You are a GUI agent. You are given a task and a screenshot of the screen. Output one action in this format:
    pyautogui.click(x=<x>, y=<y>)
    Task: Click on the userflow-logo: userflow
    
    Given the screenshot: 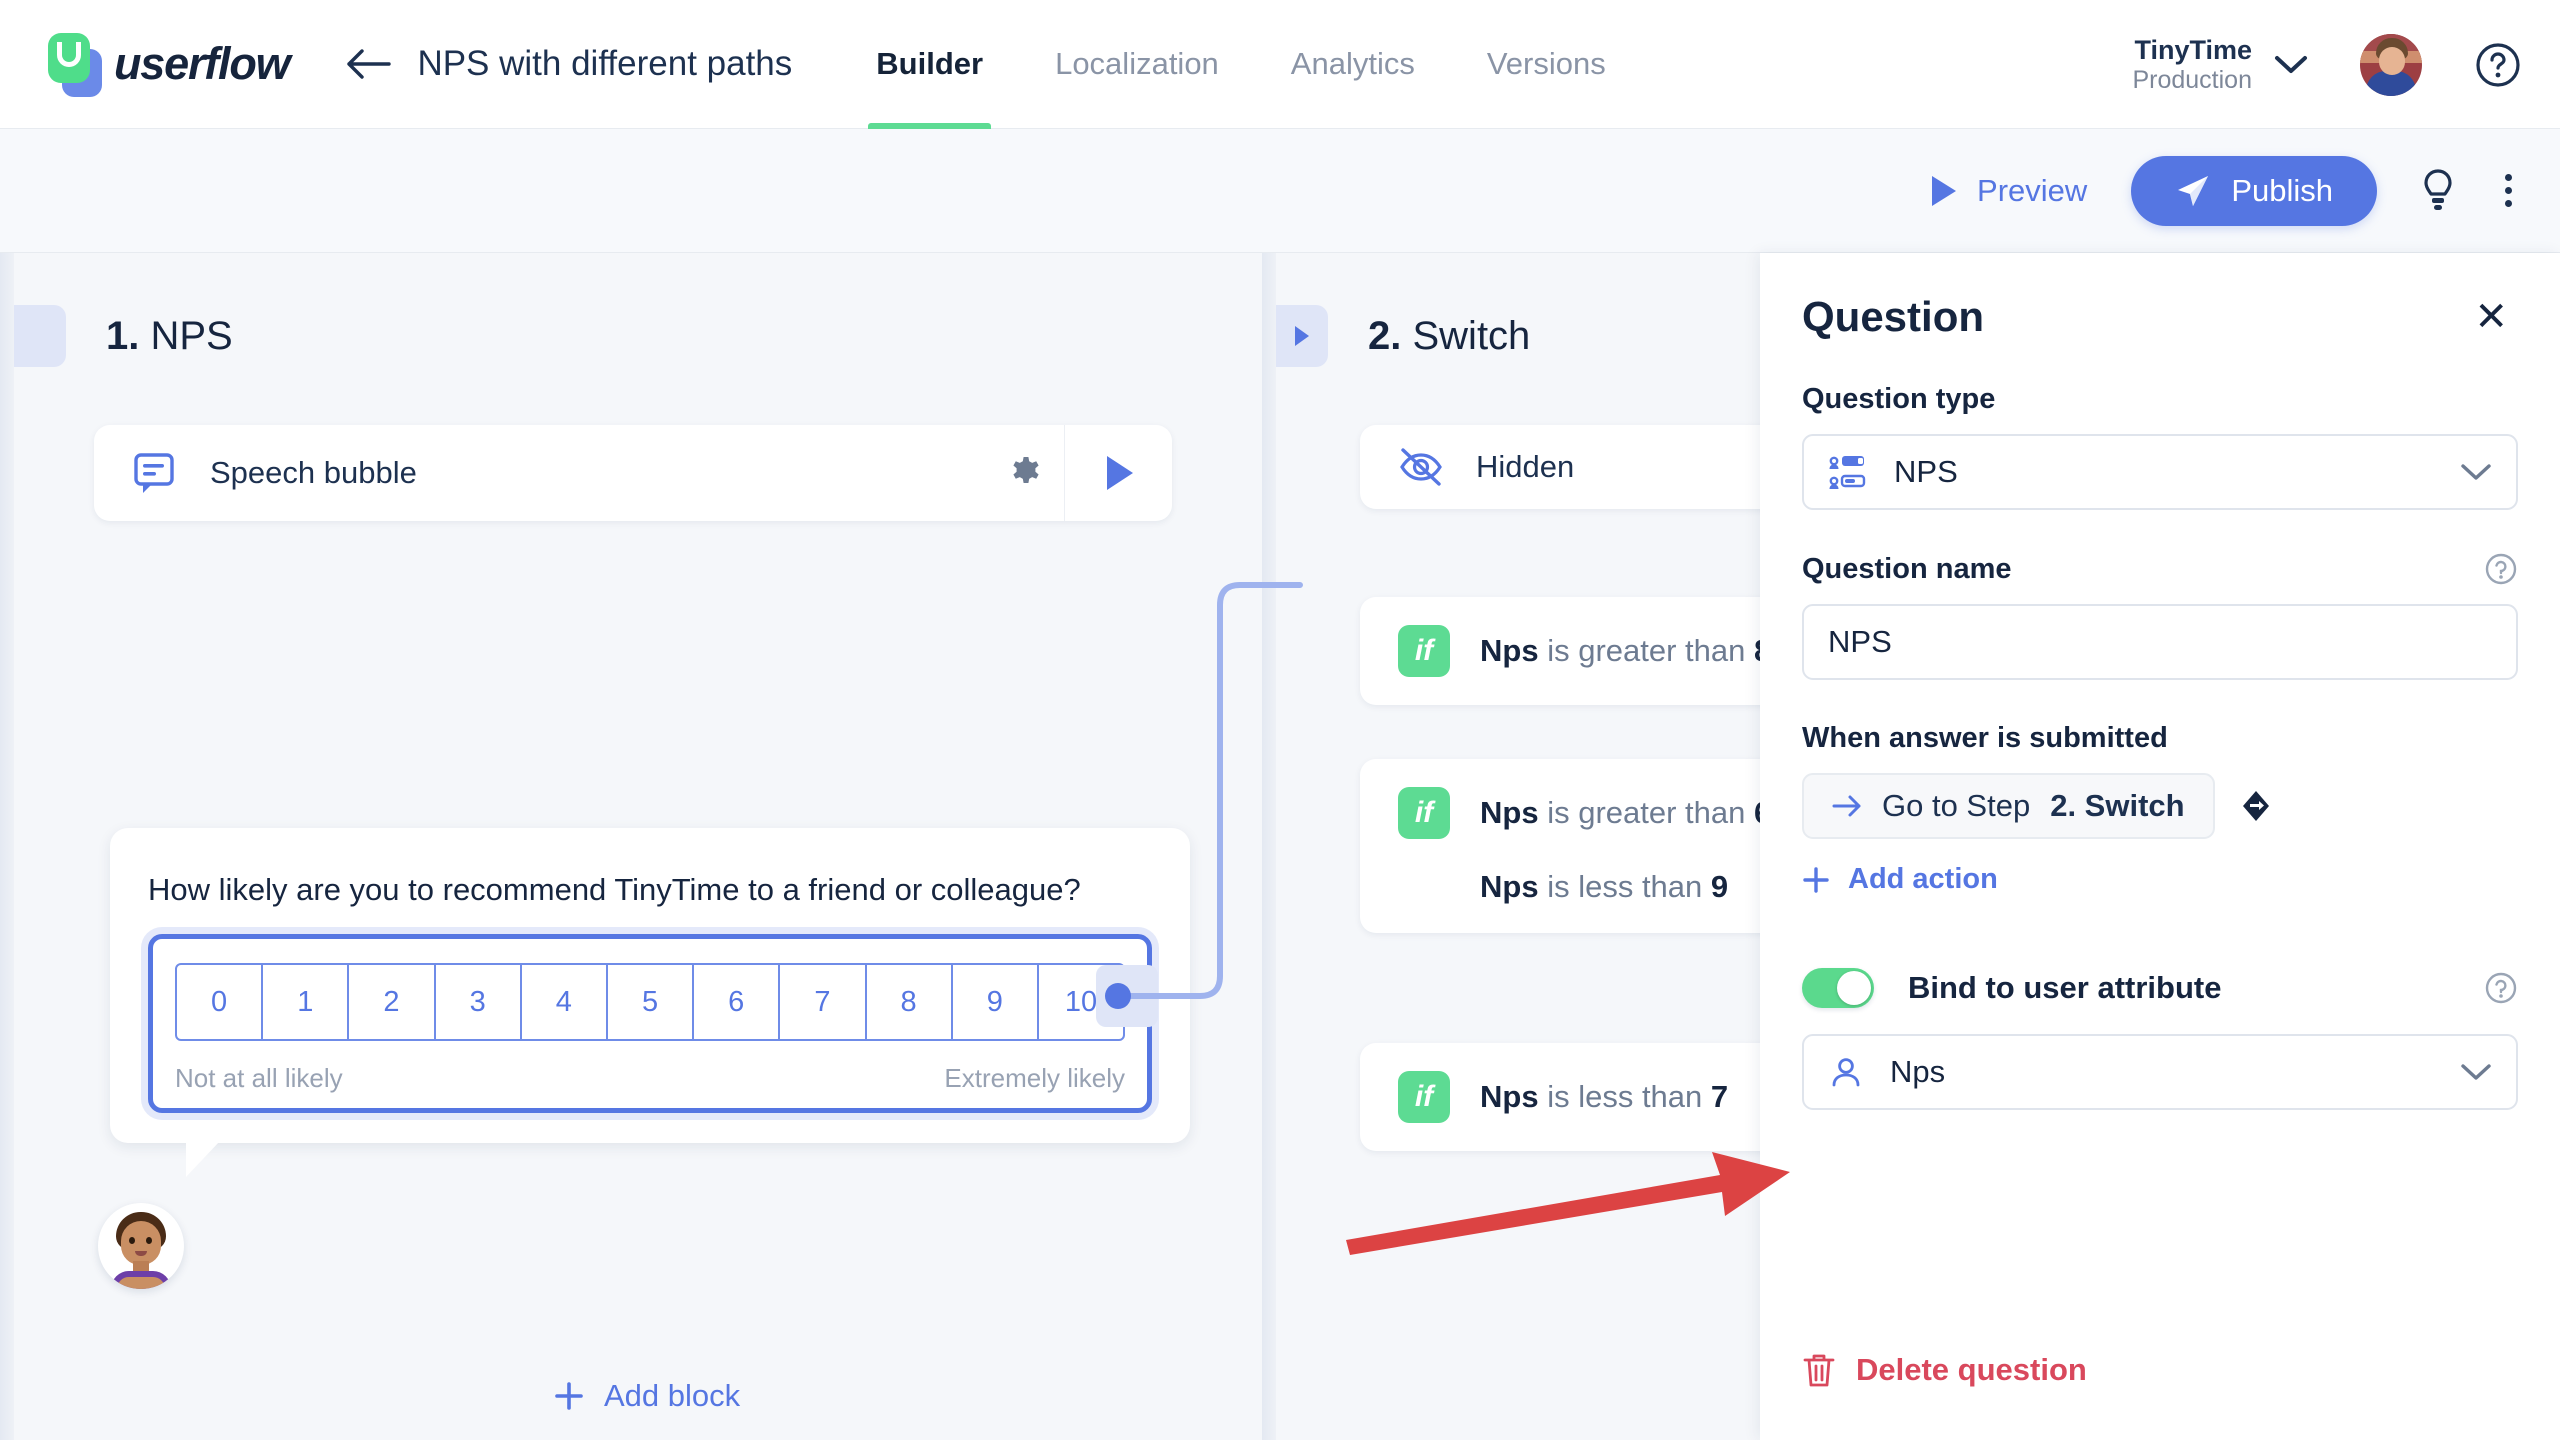 What is the action you would take?
    pyautogui.click(x=166, y=64)
    